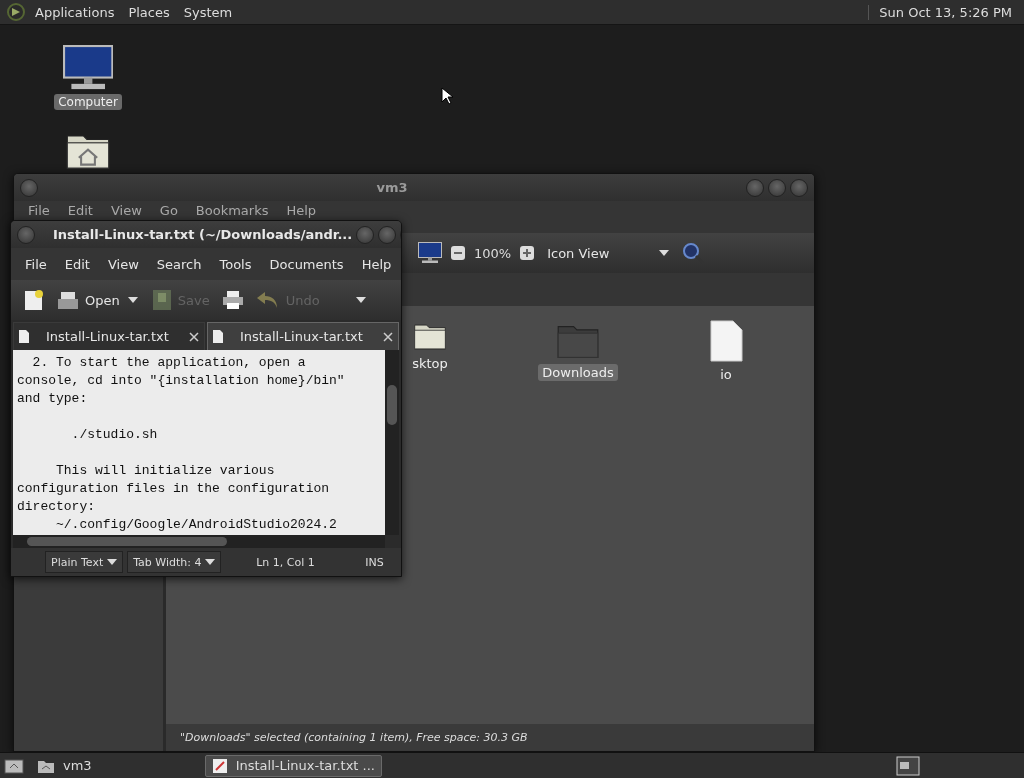 The width and height of the screenshot is (1024, 778). What do you see at coordinates (149, 12) in the screenshot?
I see `panel-menu: Places` at bounding box center [149, 12].